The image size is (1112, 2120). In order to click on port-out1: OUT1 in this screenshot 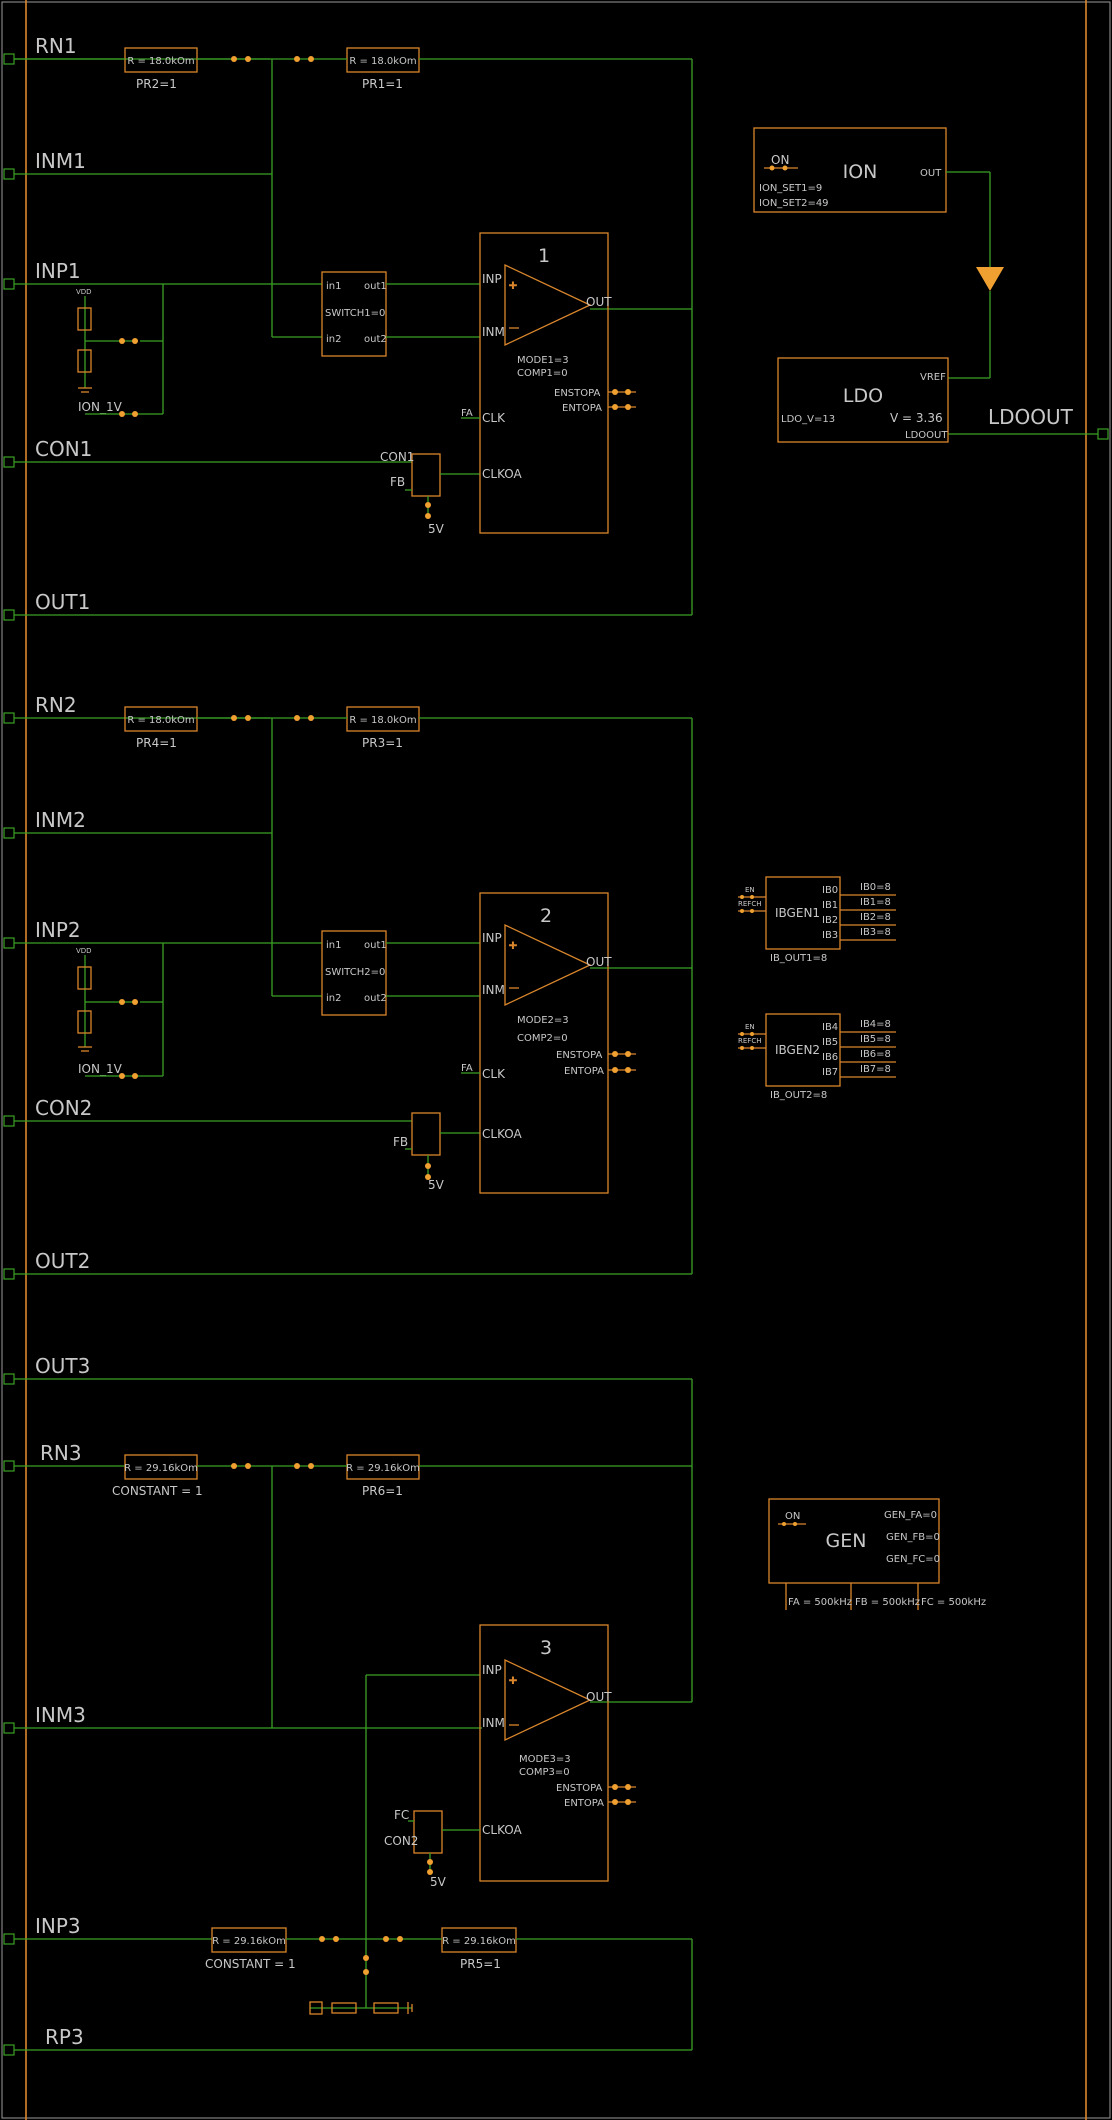, I will do `click(347, 605)`.